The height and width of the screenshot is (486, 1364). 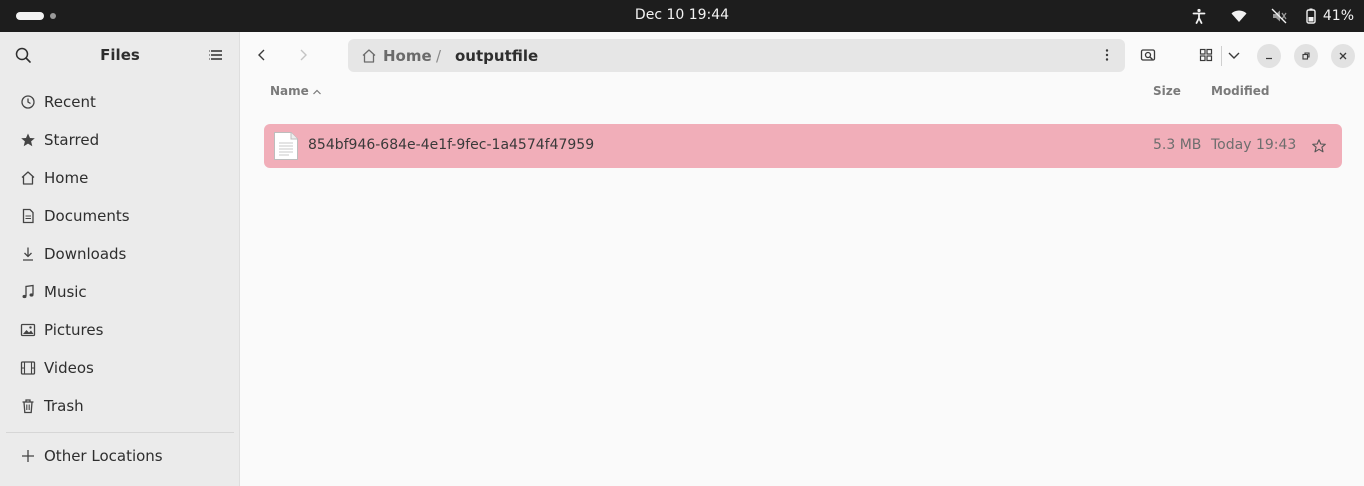 What do you see at coordinates (65, 292) in the screenshot?
I see `sidebar-item-label: Music` at bounding box center [65, 292].